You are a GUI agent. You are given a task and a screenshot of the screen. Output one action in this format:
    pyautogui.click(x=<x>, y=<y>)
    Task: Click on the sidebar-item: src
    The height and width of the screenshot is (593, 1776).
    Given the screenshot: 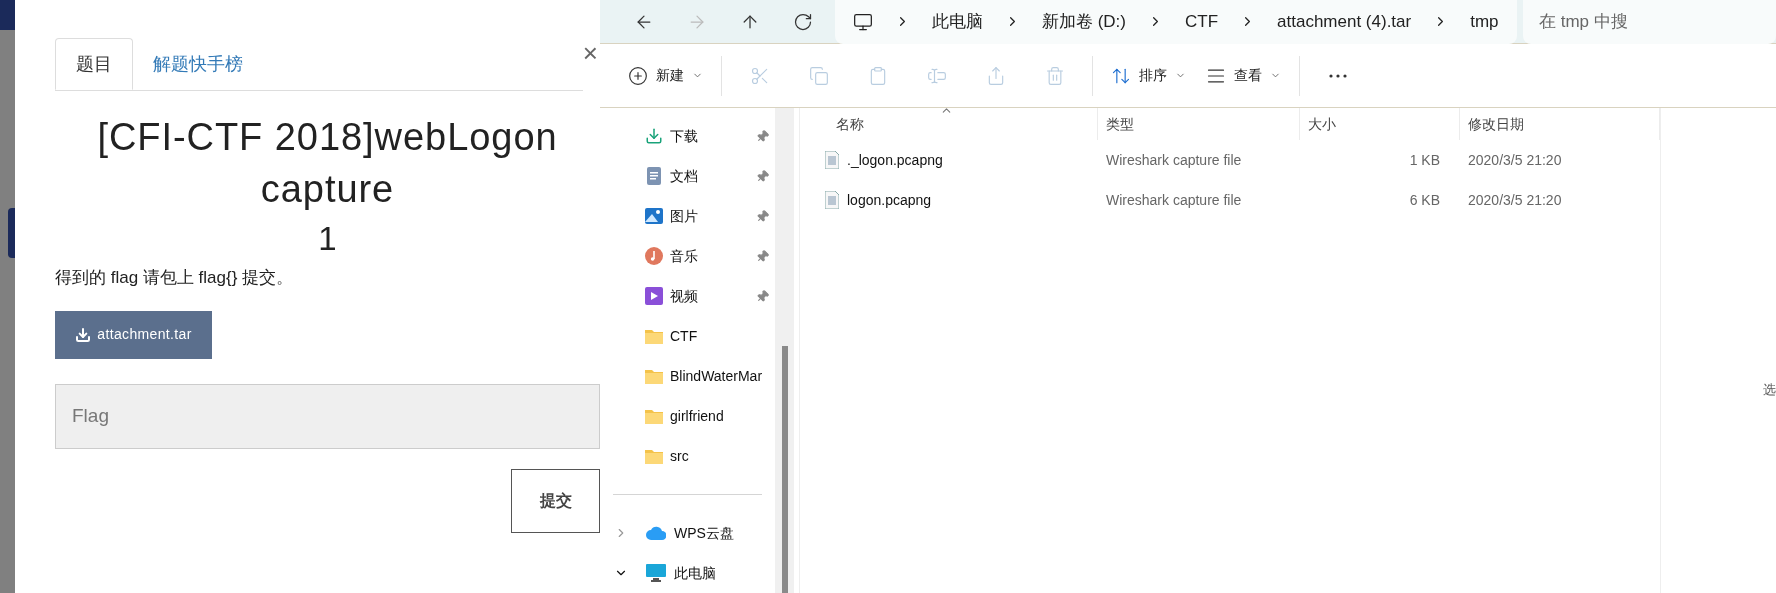 What is the action you would take?
    pyautogui.click(x=687, y=456)
    